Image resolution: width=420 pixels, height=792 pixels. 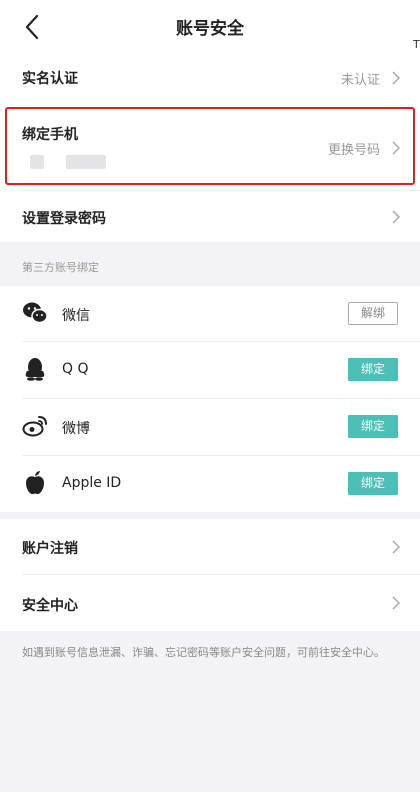 What do you see at coordinates (210, 546) in the screenshot?
I see `deactivate-row: 账户注销` at bounding box center [210, 546].